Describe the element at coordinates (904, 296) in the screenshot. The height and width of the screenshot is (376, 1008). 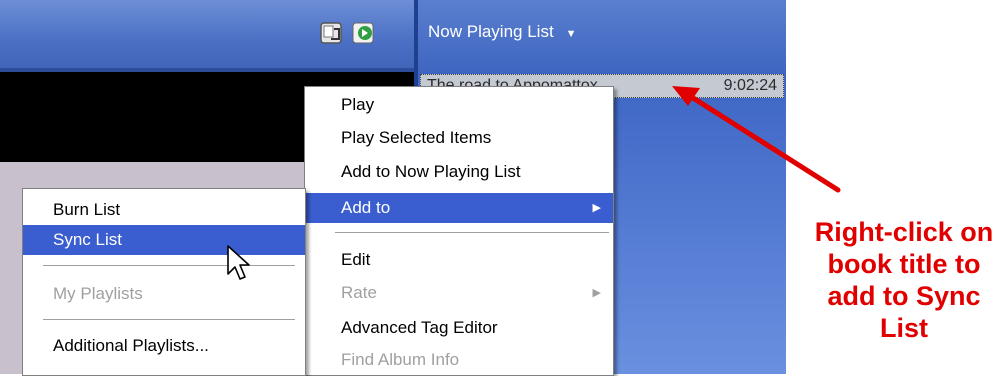
I see `annotation-line: add to Sync` at that location.